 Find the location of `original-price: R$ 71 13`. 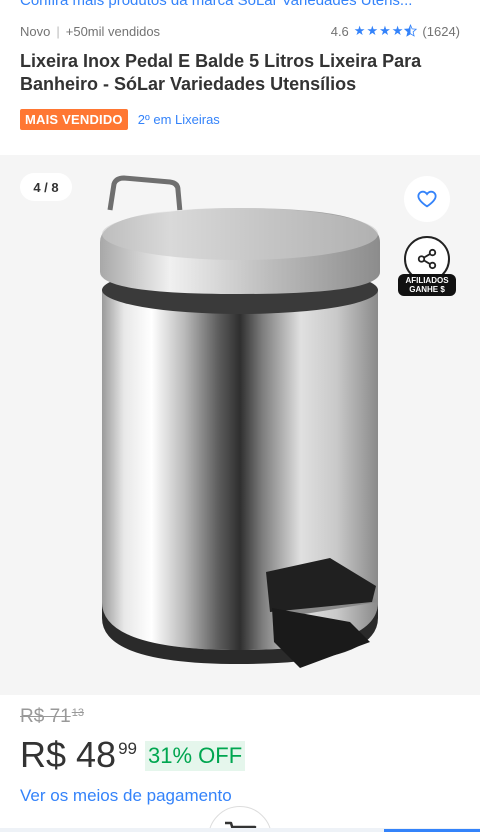

original-price: R$ 71 13 is located at coordinates (52, 717).